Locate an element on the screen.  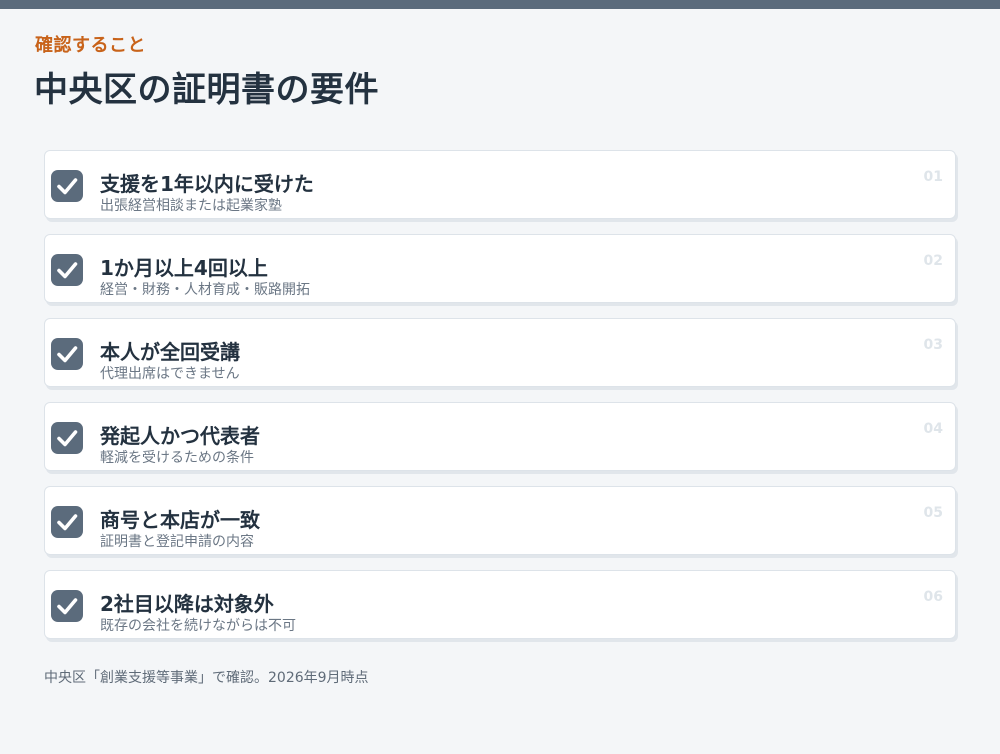
item-number: 06 is located at coordinates (933, 597).